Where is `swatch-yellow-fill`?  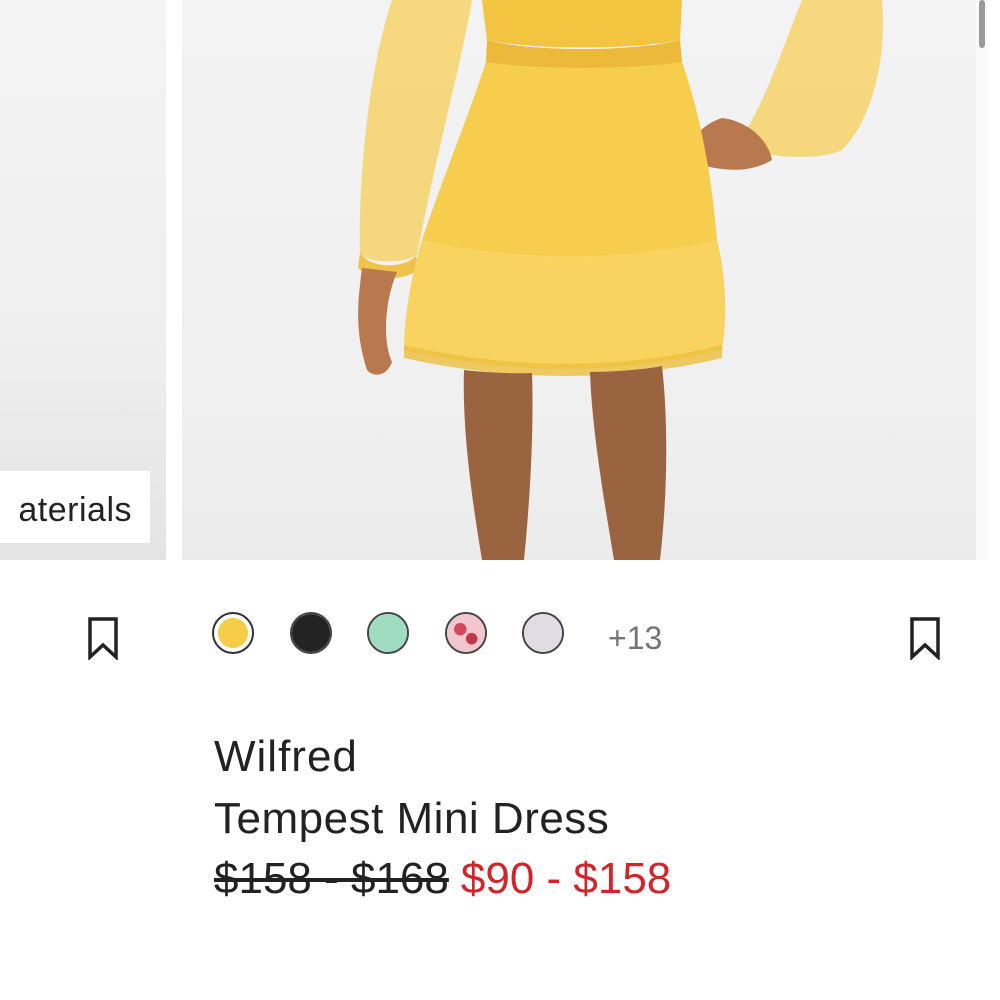 swatch-yellow-fill is located at coordinates (233, 633).